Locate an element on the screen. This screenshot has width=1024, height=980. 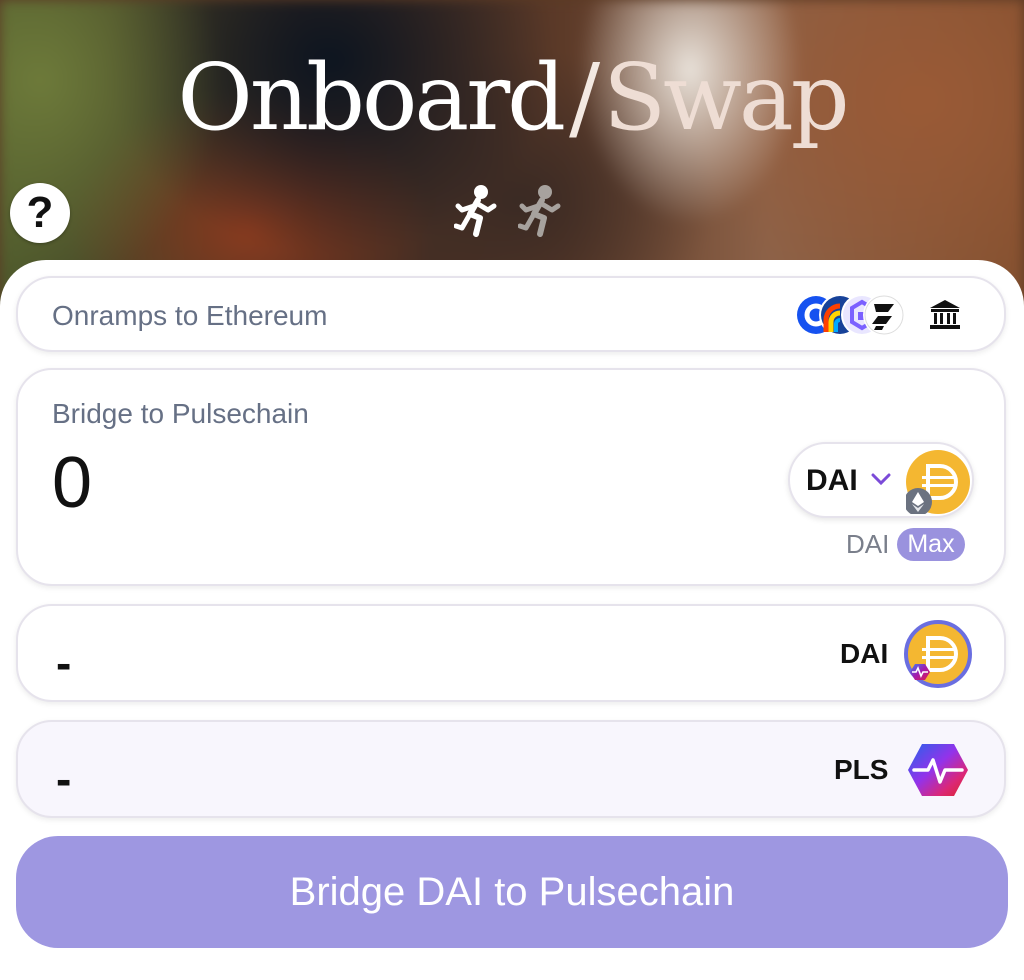
onramp-providers is located at coordinates (850, 315).